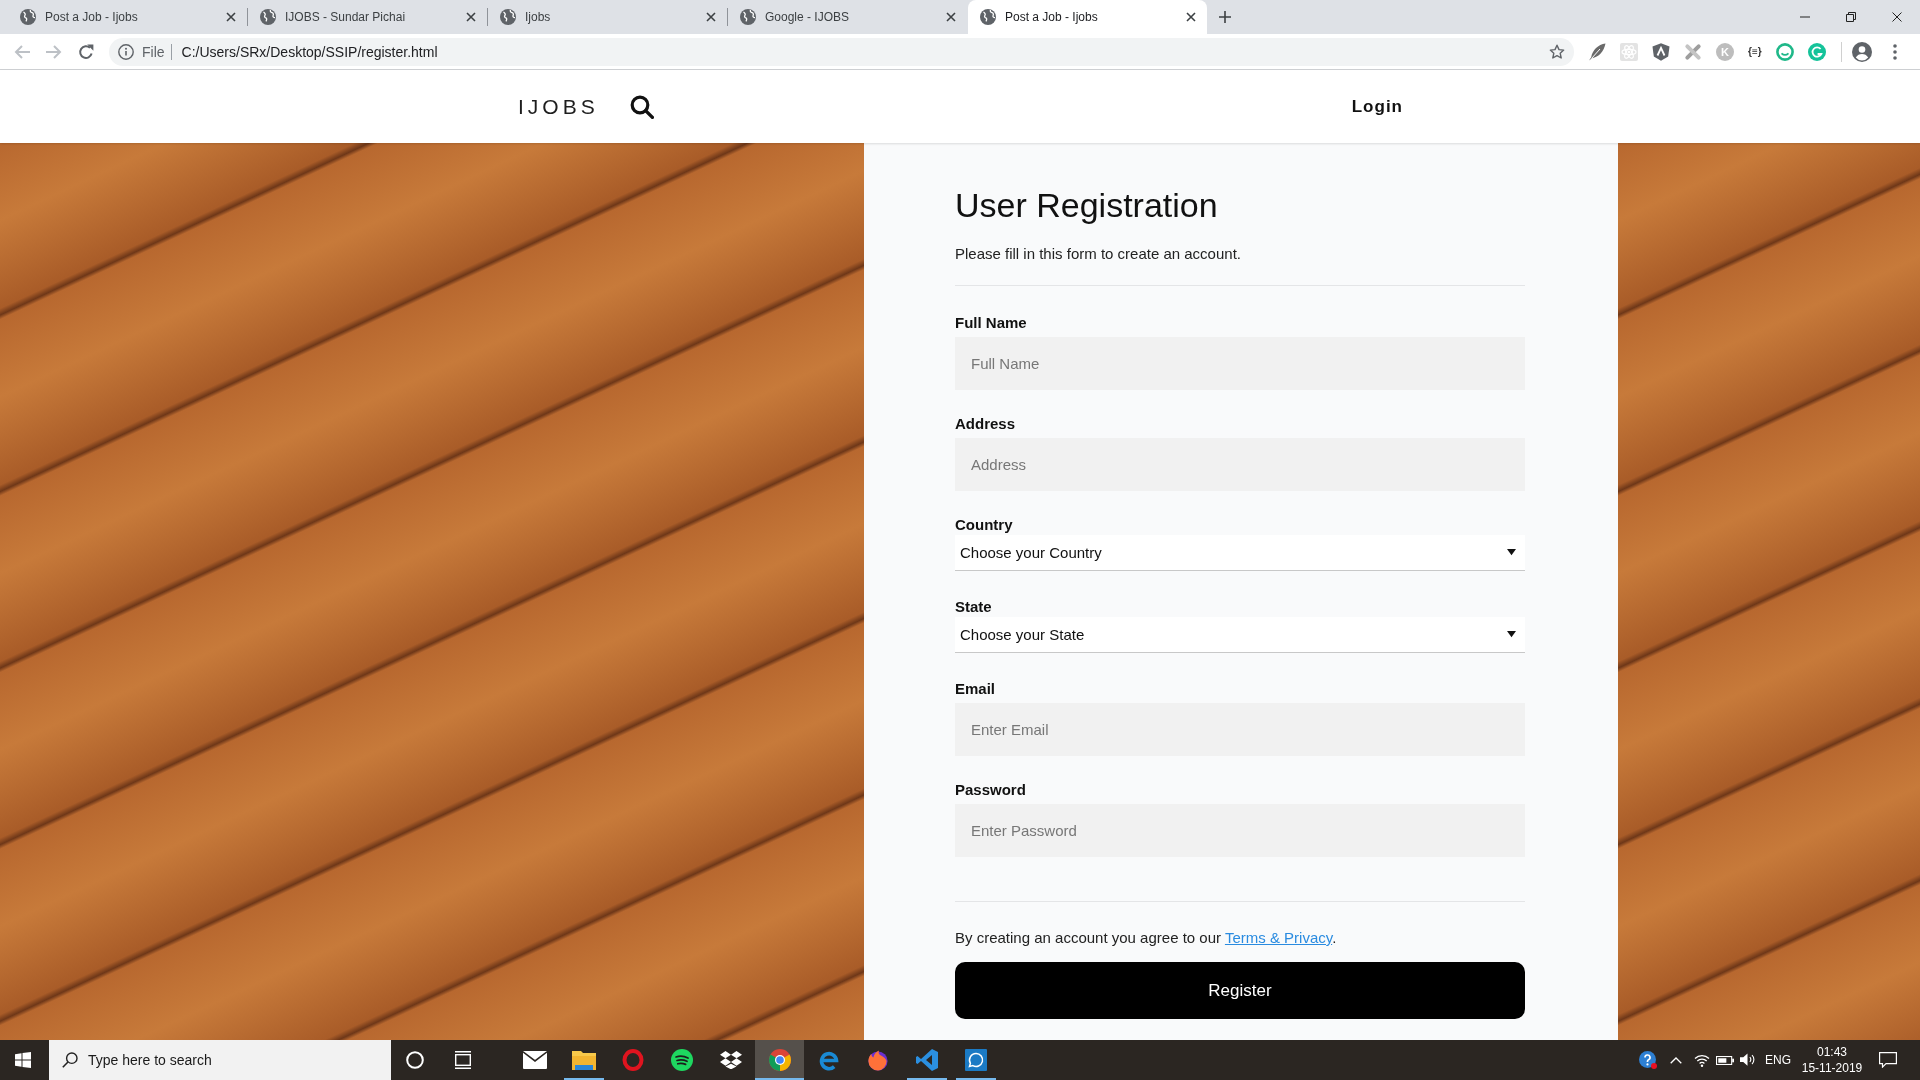  I want to click on start-icon, so click(23, 1060).